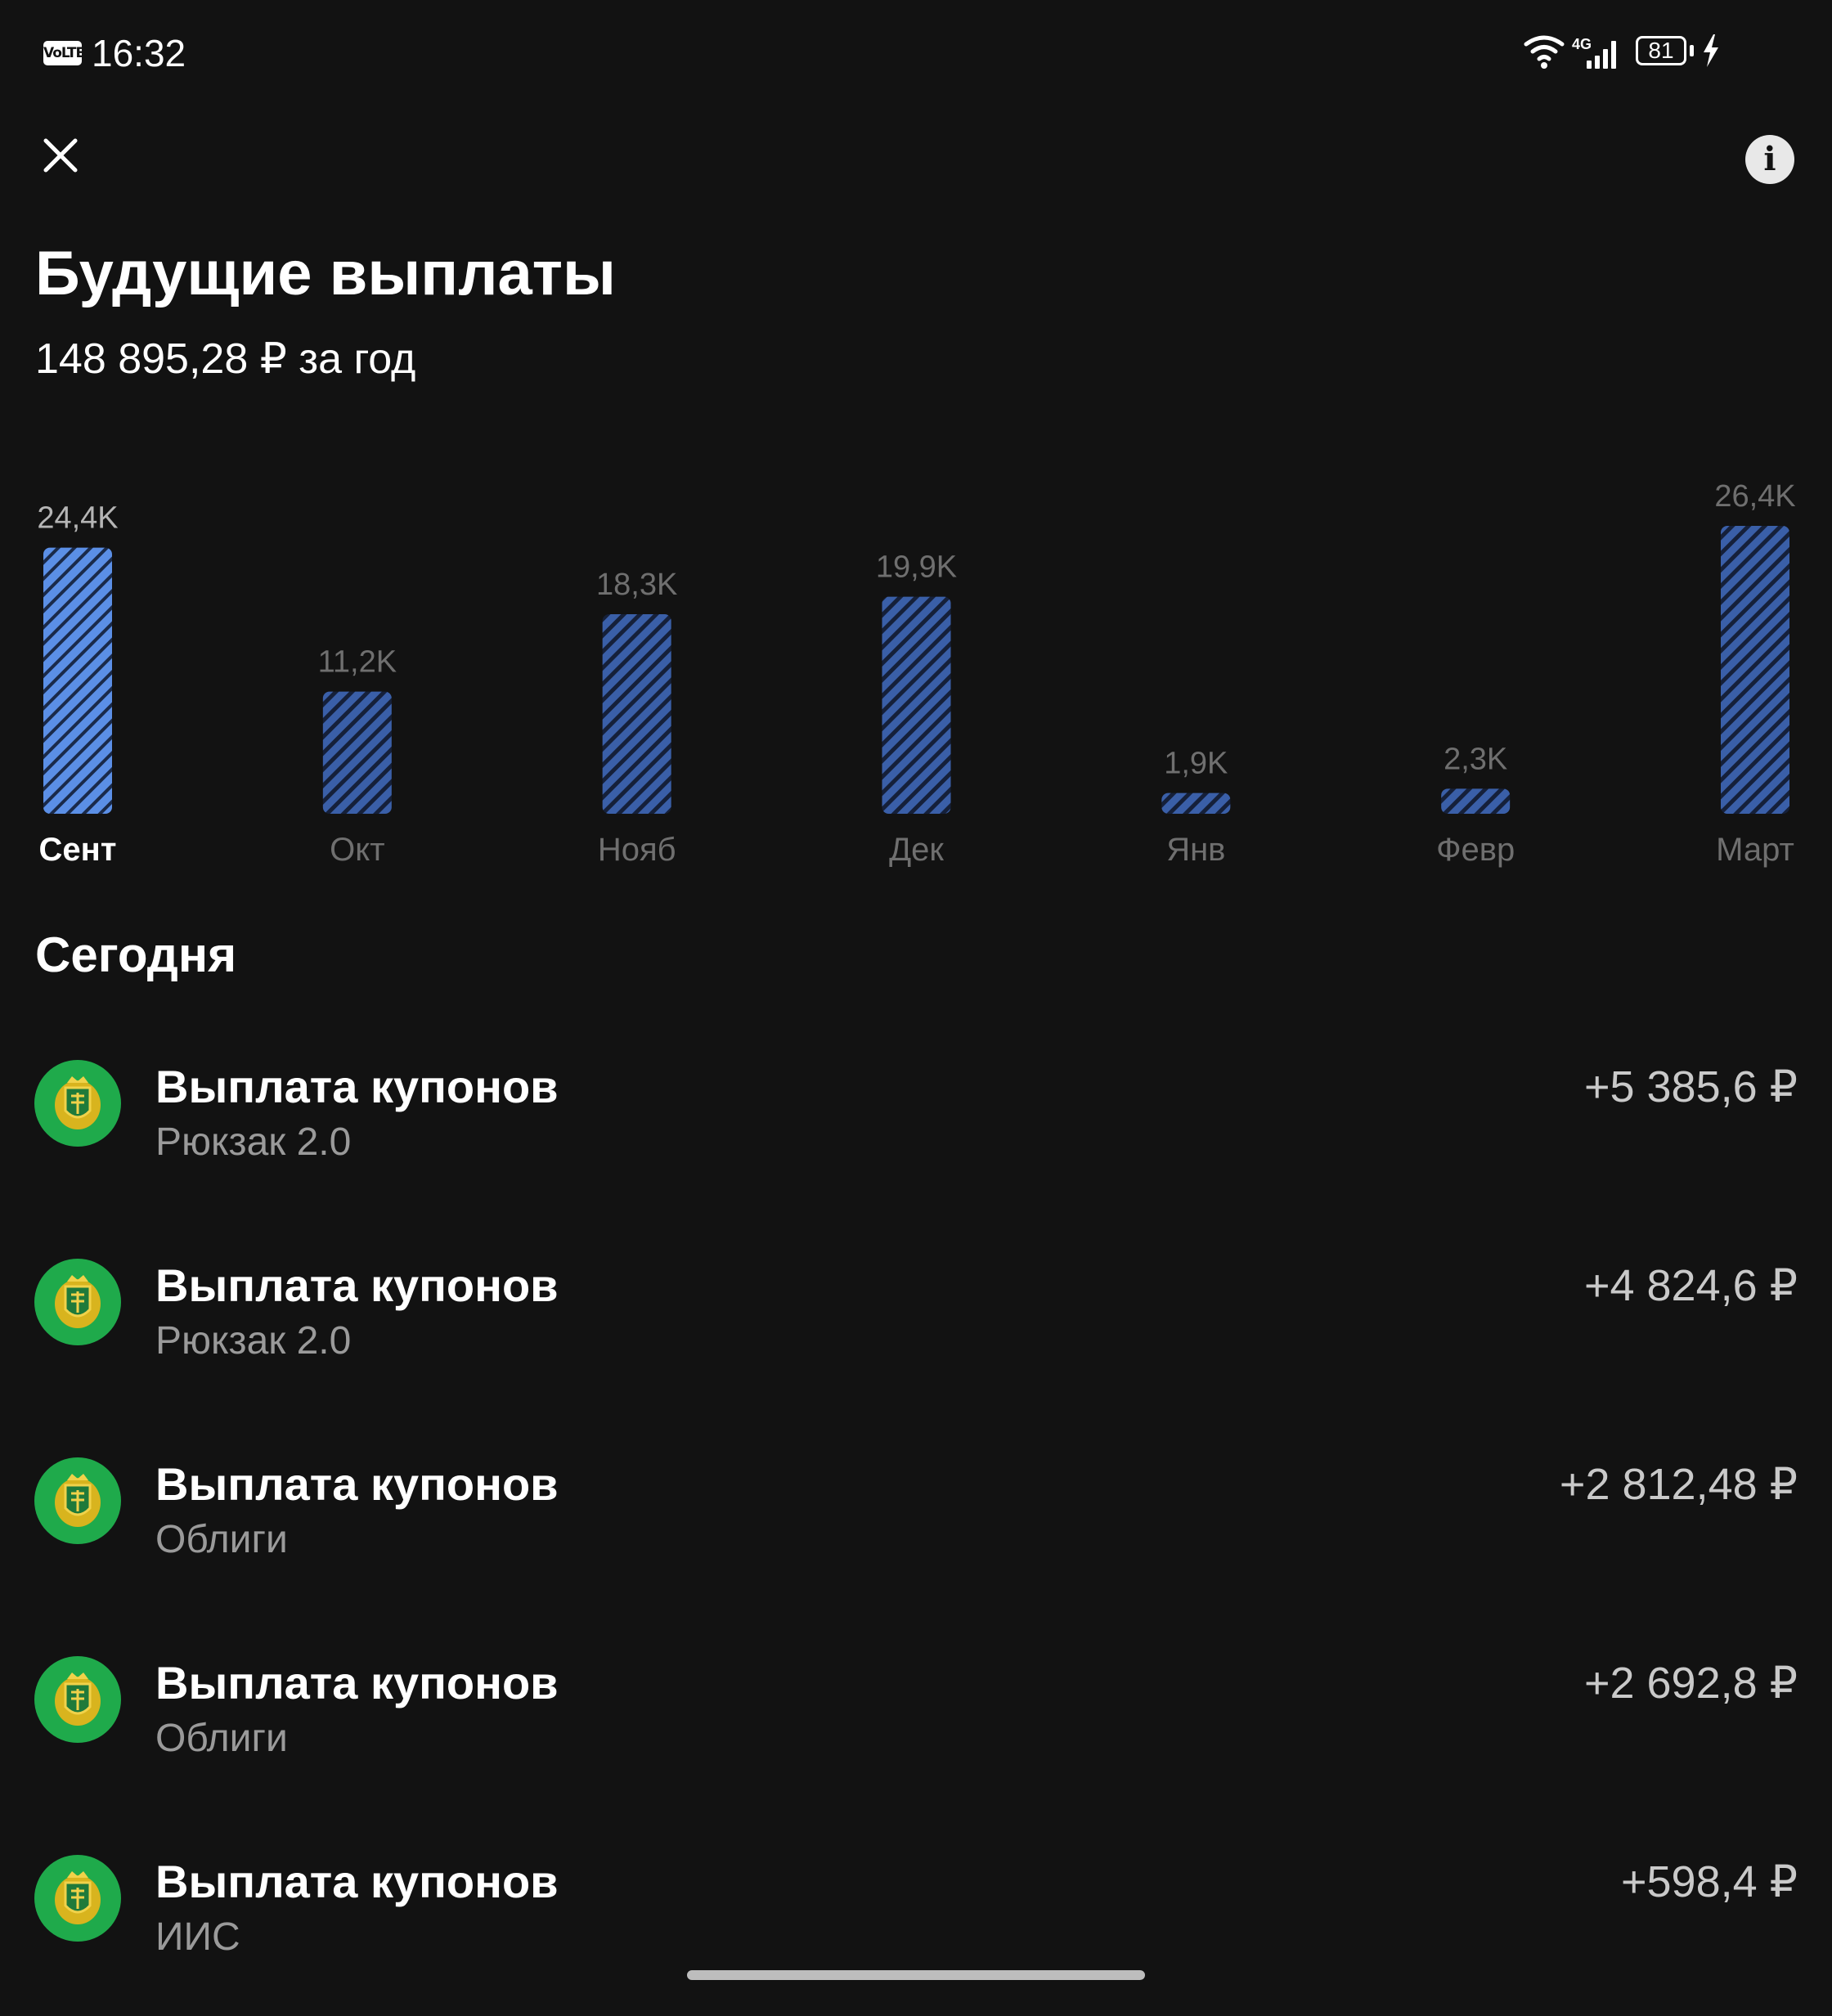 Image resolution: width=1832 pixels, height=2016 pixels. What do you see at coordinates (1661, 50) in the screenshot?
I see `battery-icon: 81` at bounding box center [1661, 50].